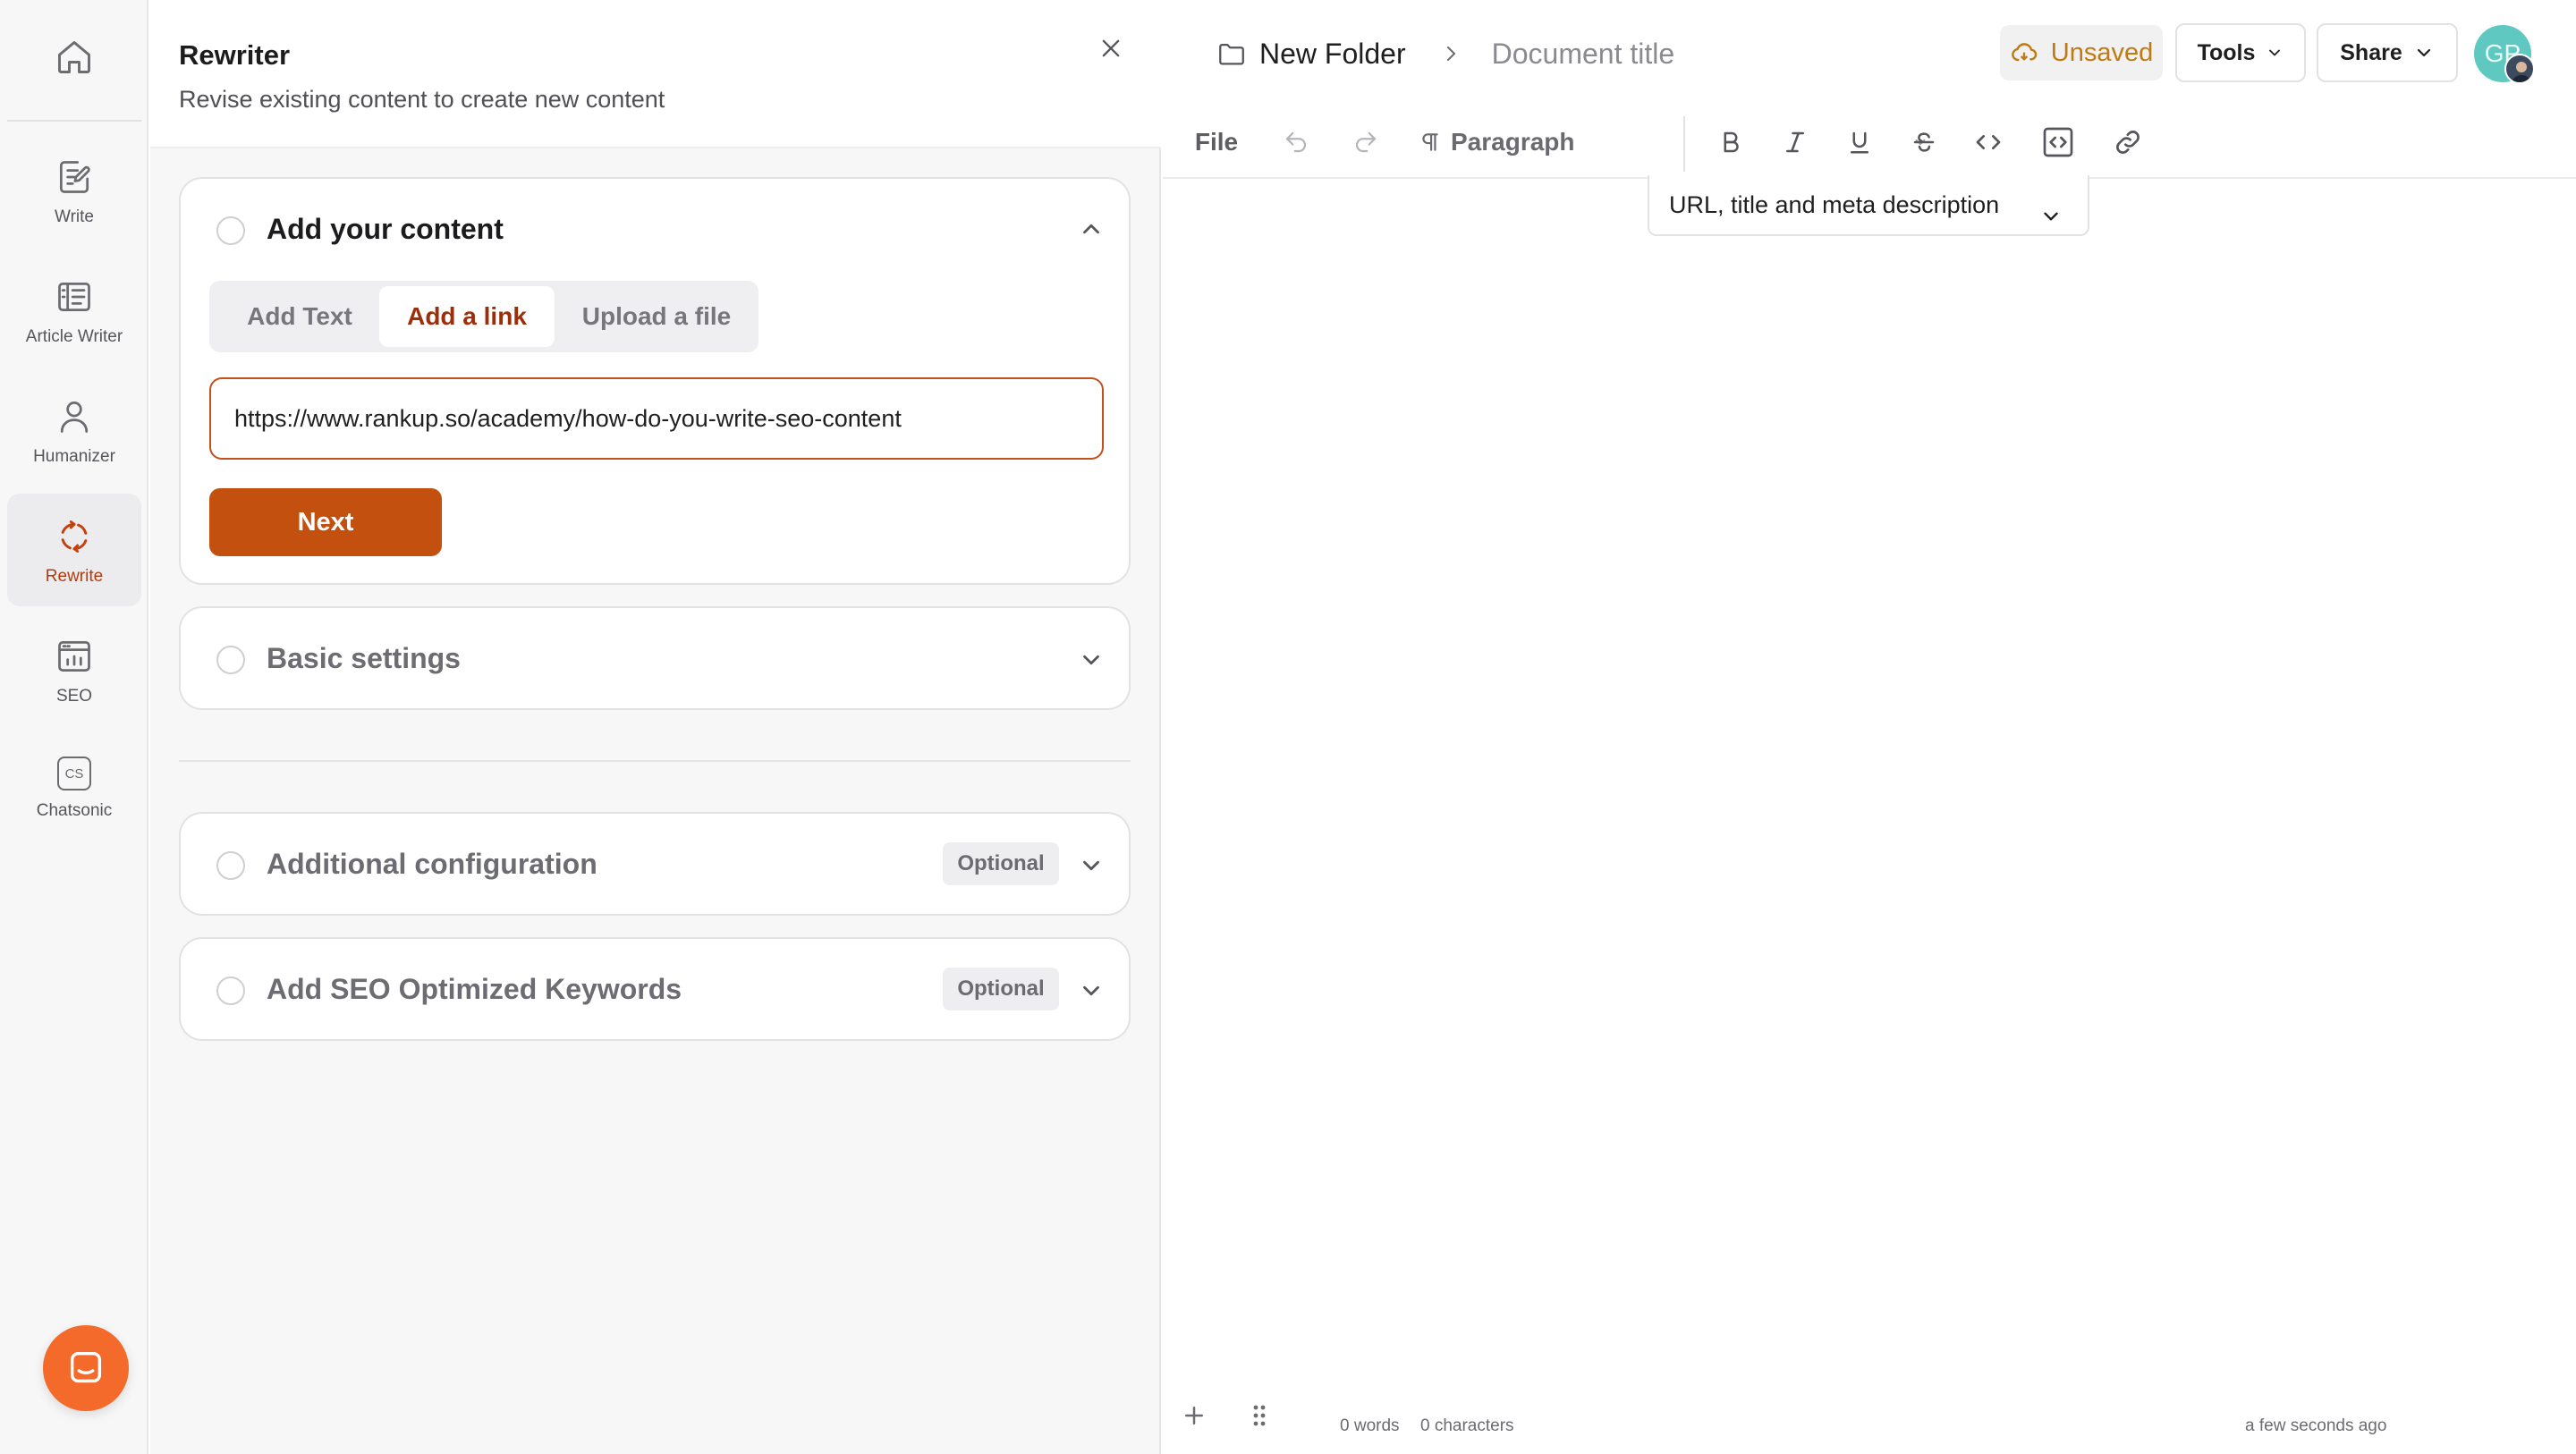 This screenshot has height=1454, width=2576. Describe the element at coordinates (474, 989) in the screenshot. I see `card-title: Add SEO Optimized Keywords` at that location.